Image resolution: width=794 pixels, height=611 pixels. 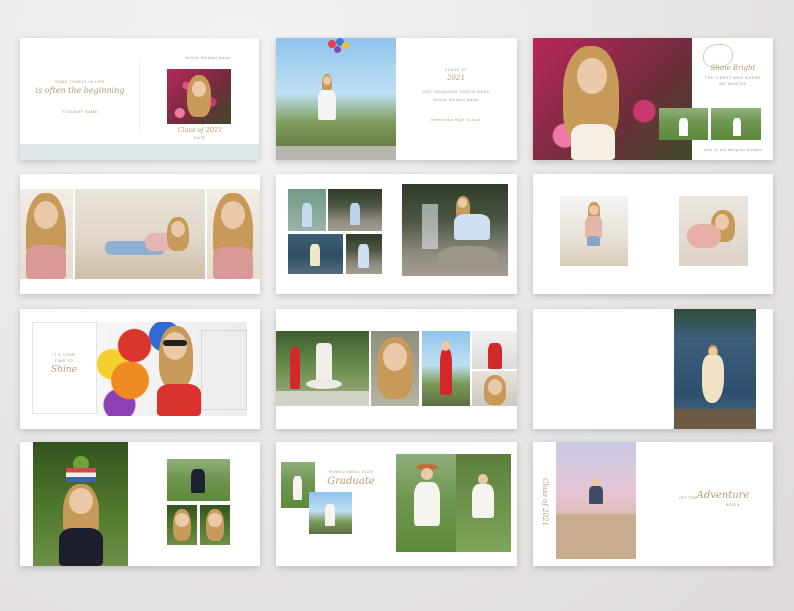 I want to click on balloon-portrait-photo, so click(x=172, y=369).